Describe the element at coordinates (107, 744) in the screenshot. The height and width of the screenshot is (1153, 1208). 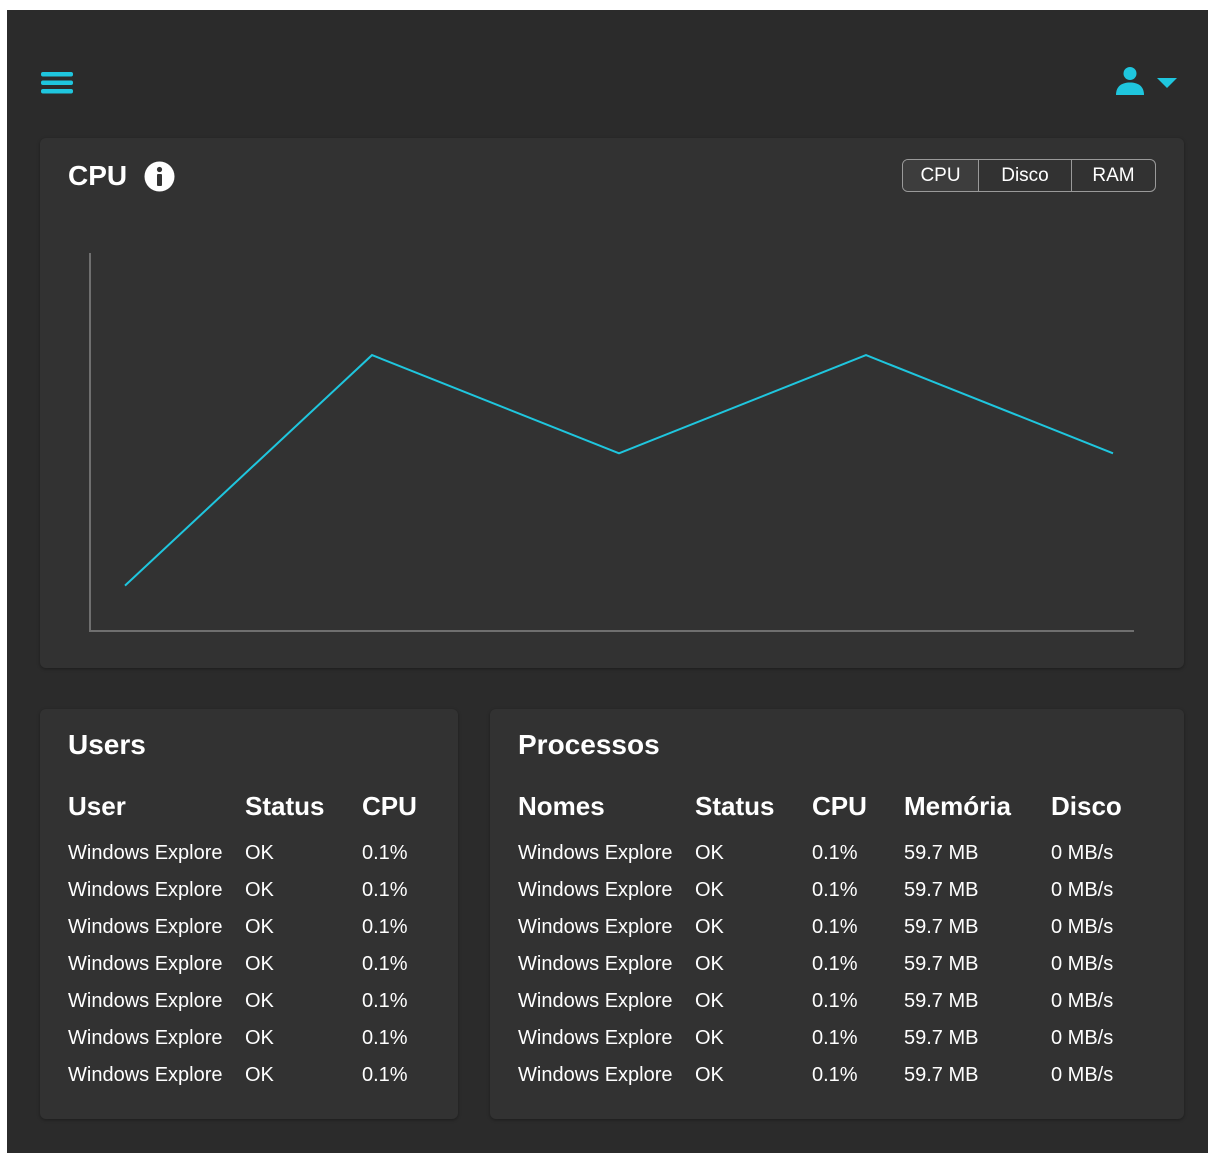
I see `users-card-title: Users` at that location.